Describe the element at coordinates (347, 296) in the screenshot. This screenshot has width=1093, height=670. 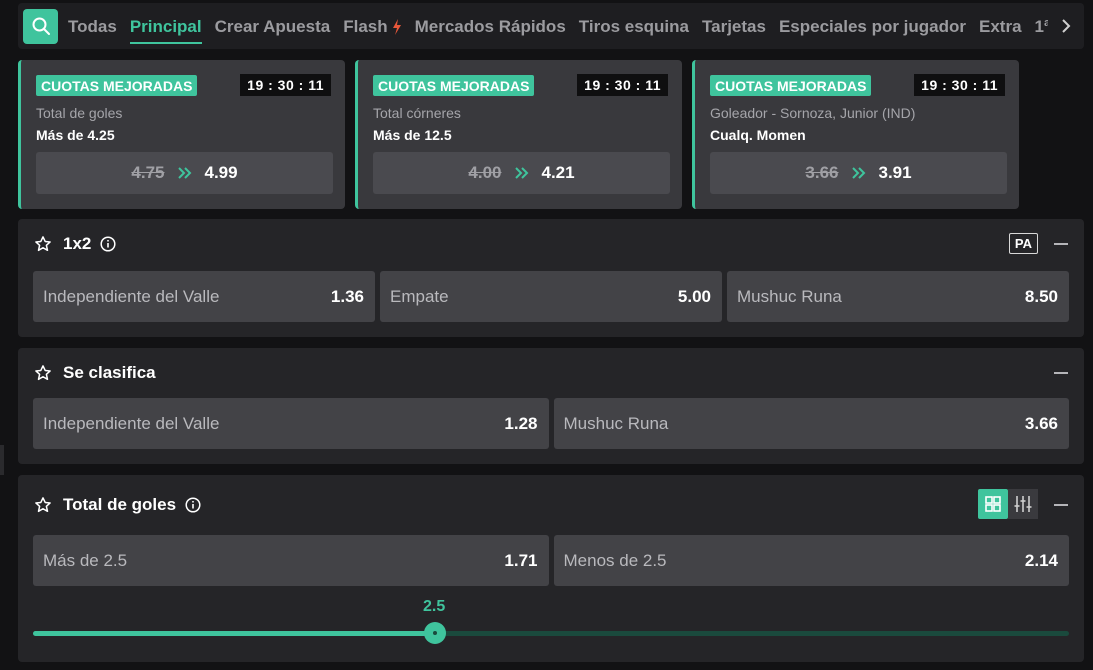
I see `odds-value: 1.36` at that location.